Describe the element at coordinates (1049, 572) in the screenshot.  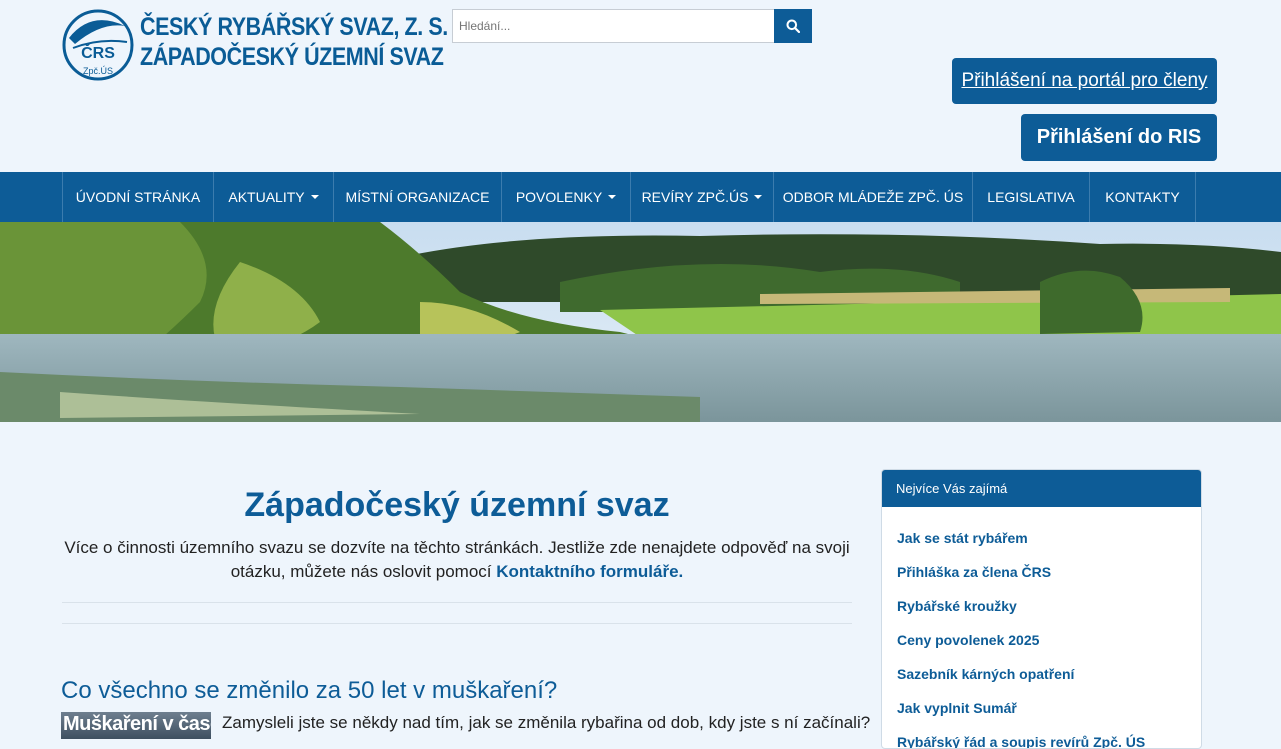
I see `sidebar-link: Přihláška za člena ČRS` at that location.